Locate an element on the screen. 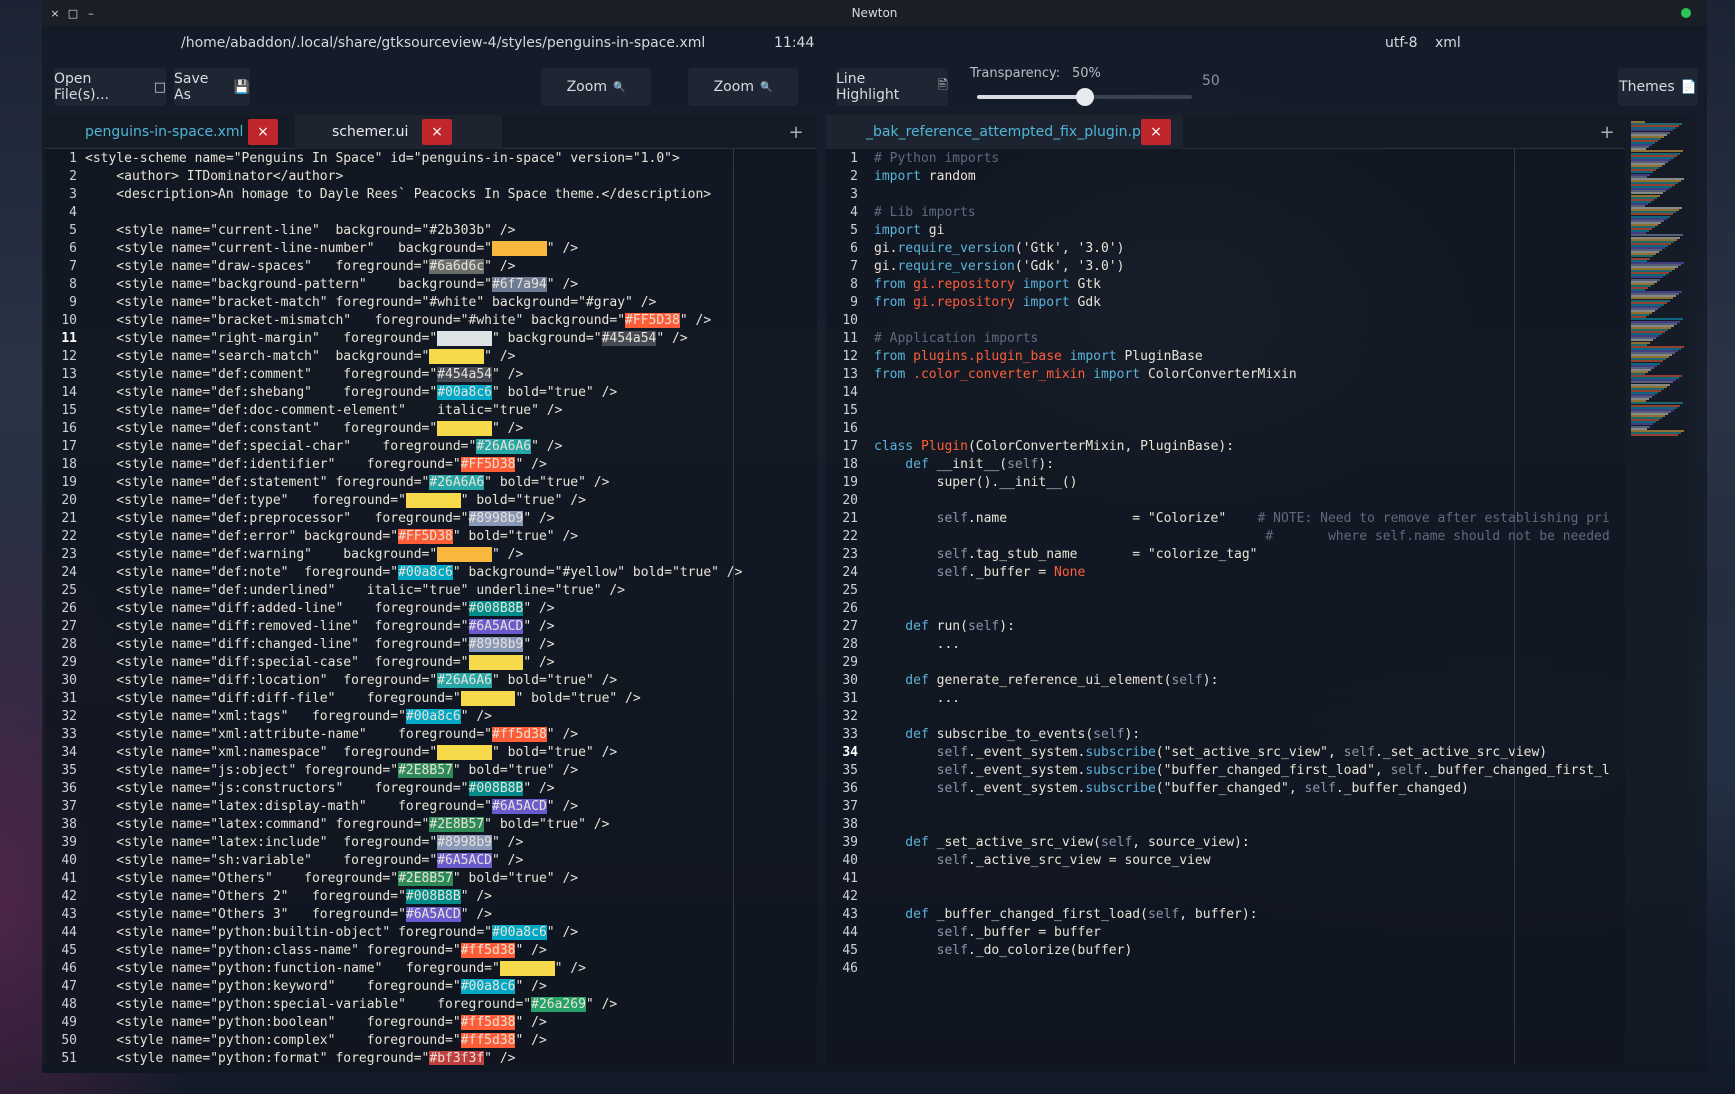 This screenshot has width=1735, height=1094. code-line: 26 is located at coordinates (1225, 609).